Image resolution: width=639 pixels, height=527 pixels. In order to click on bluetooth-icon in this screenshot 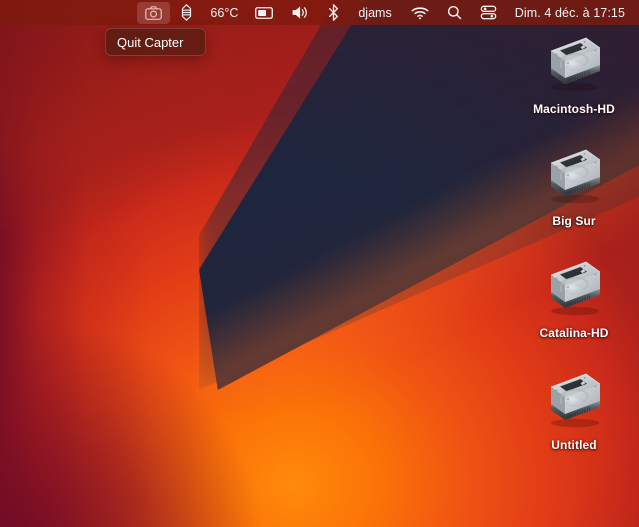, I will do `click(333, 12)`.